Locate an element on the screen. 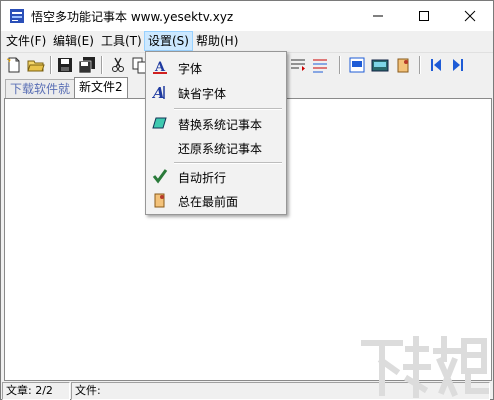 Image resolution: width=494 pixels, height=400 pixels. maximize-button is located at coordinates (424, 16).